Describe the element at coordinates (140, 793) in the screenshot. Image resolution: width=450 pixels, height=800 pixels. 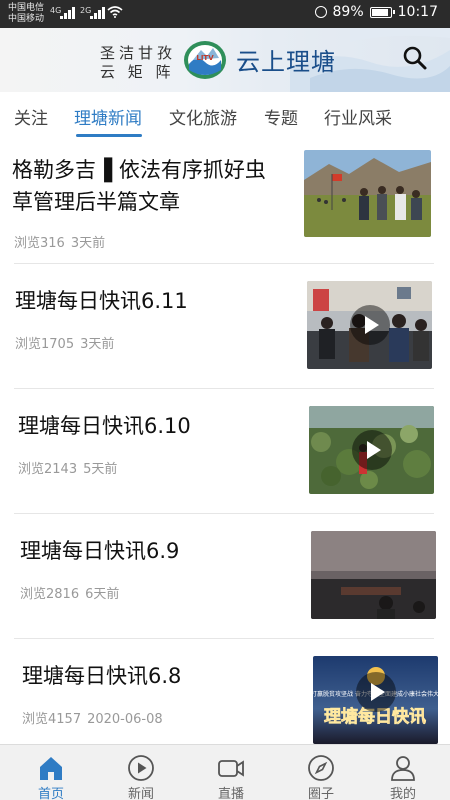
I see `nav-label: 新闻` at that location.